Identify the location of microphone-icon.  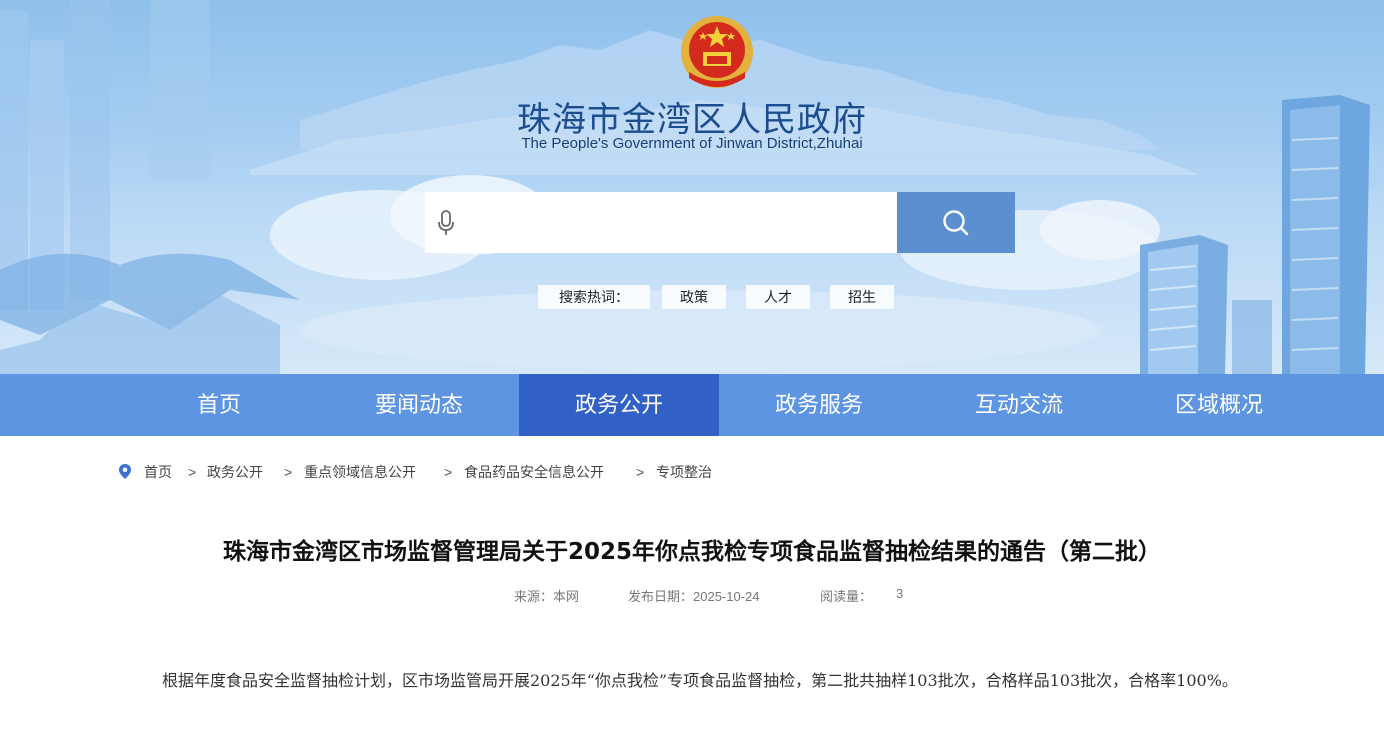
(446, 223).